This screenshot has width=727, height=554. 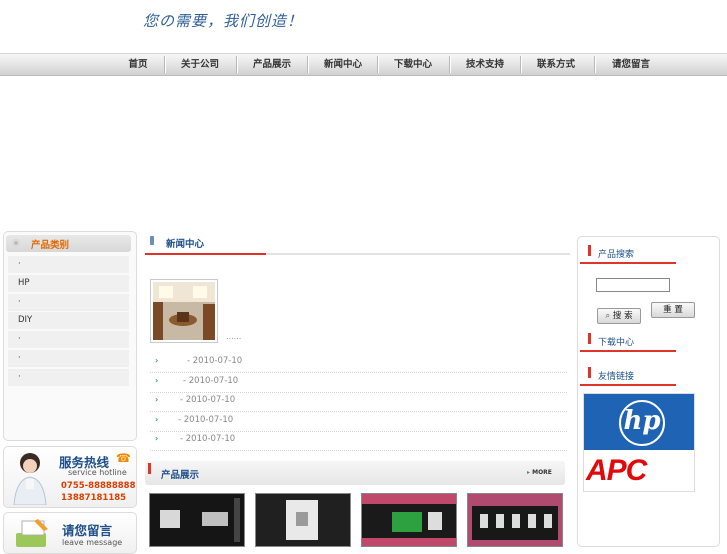 I want to click on search-input, so click(x=633, y=285).